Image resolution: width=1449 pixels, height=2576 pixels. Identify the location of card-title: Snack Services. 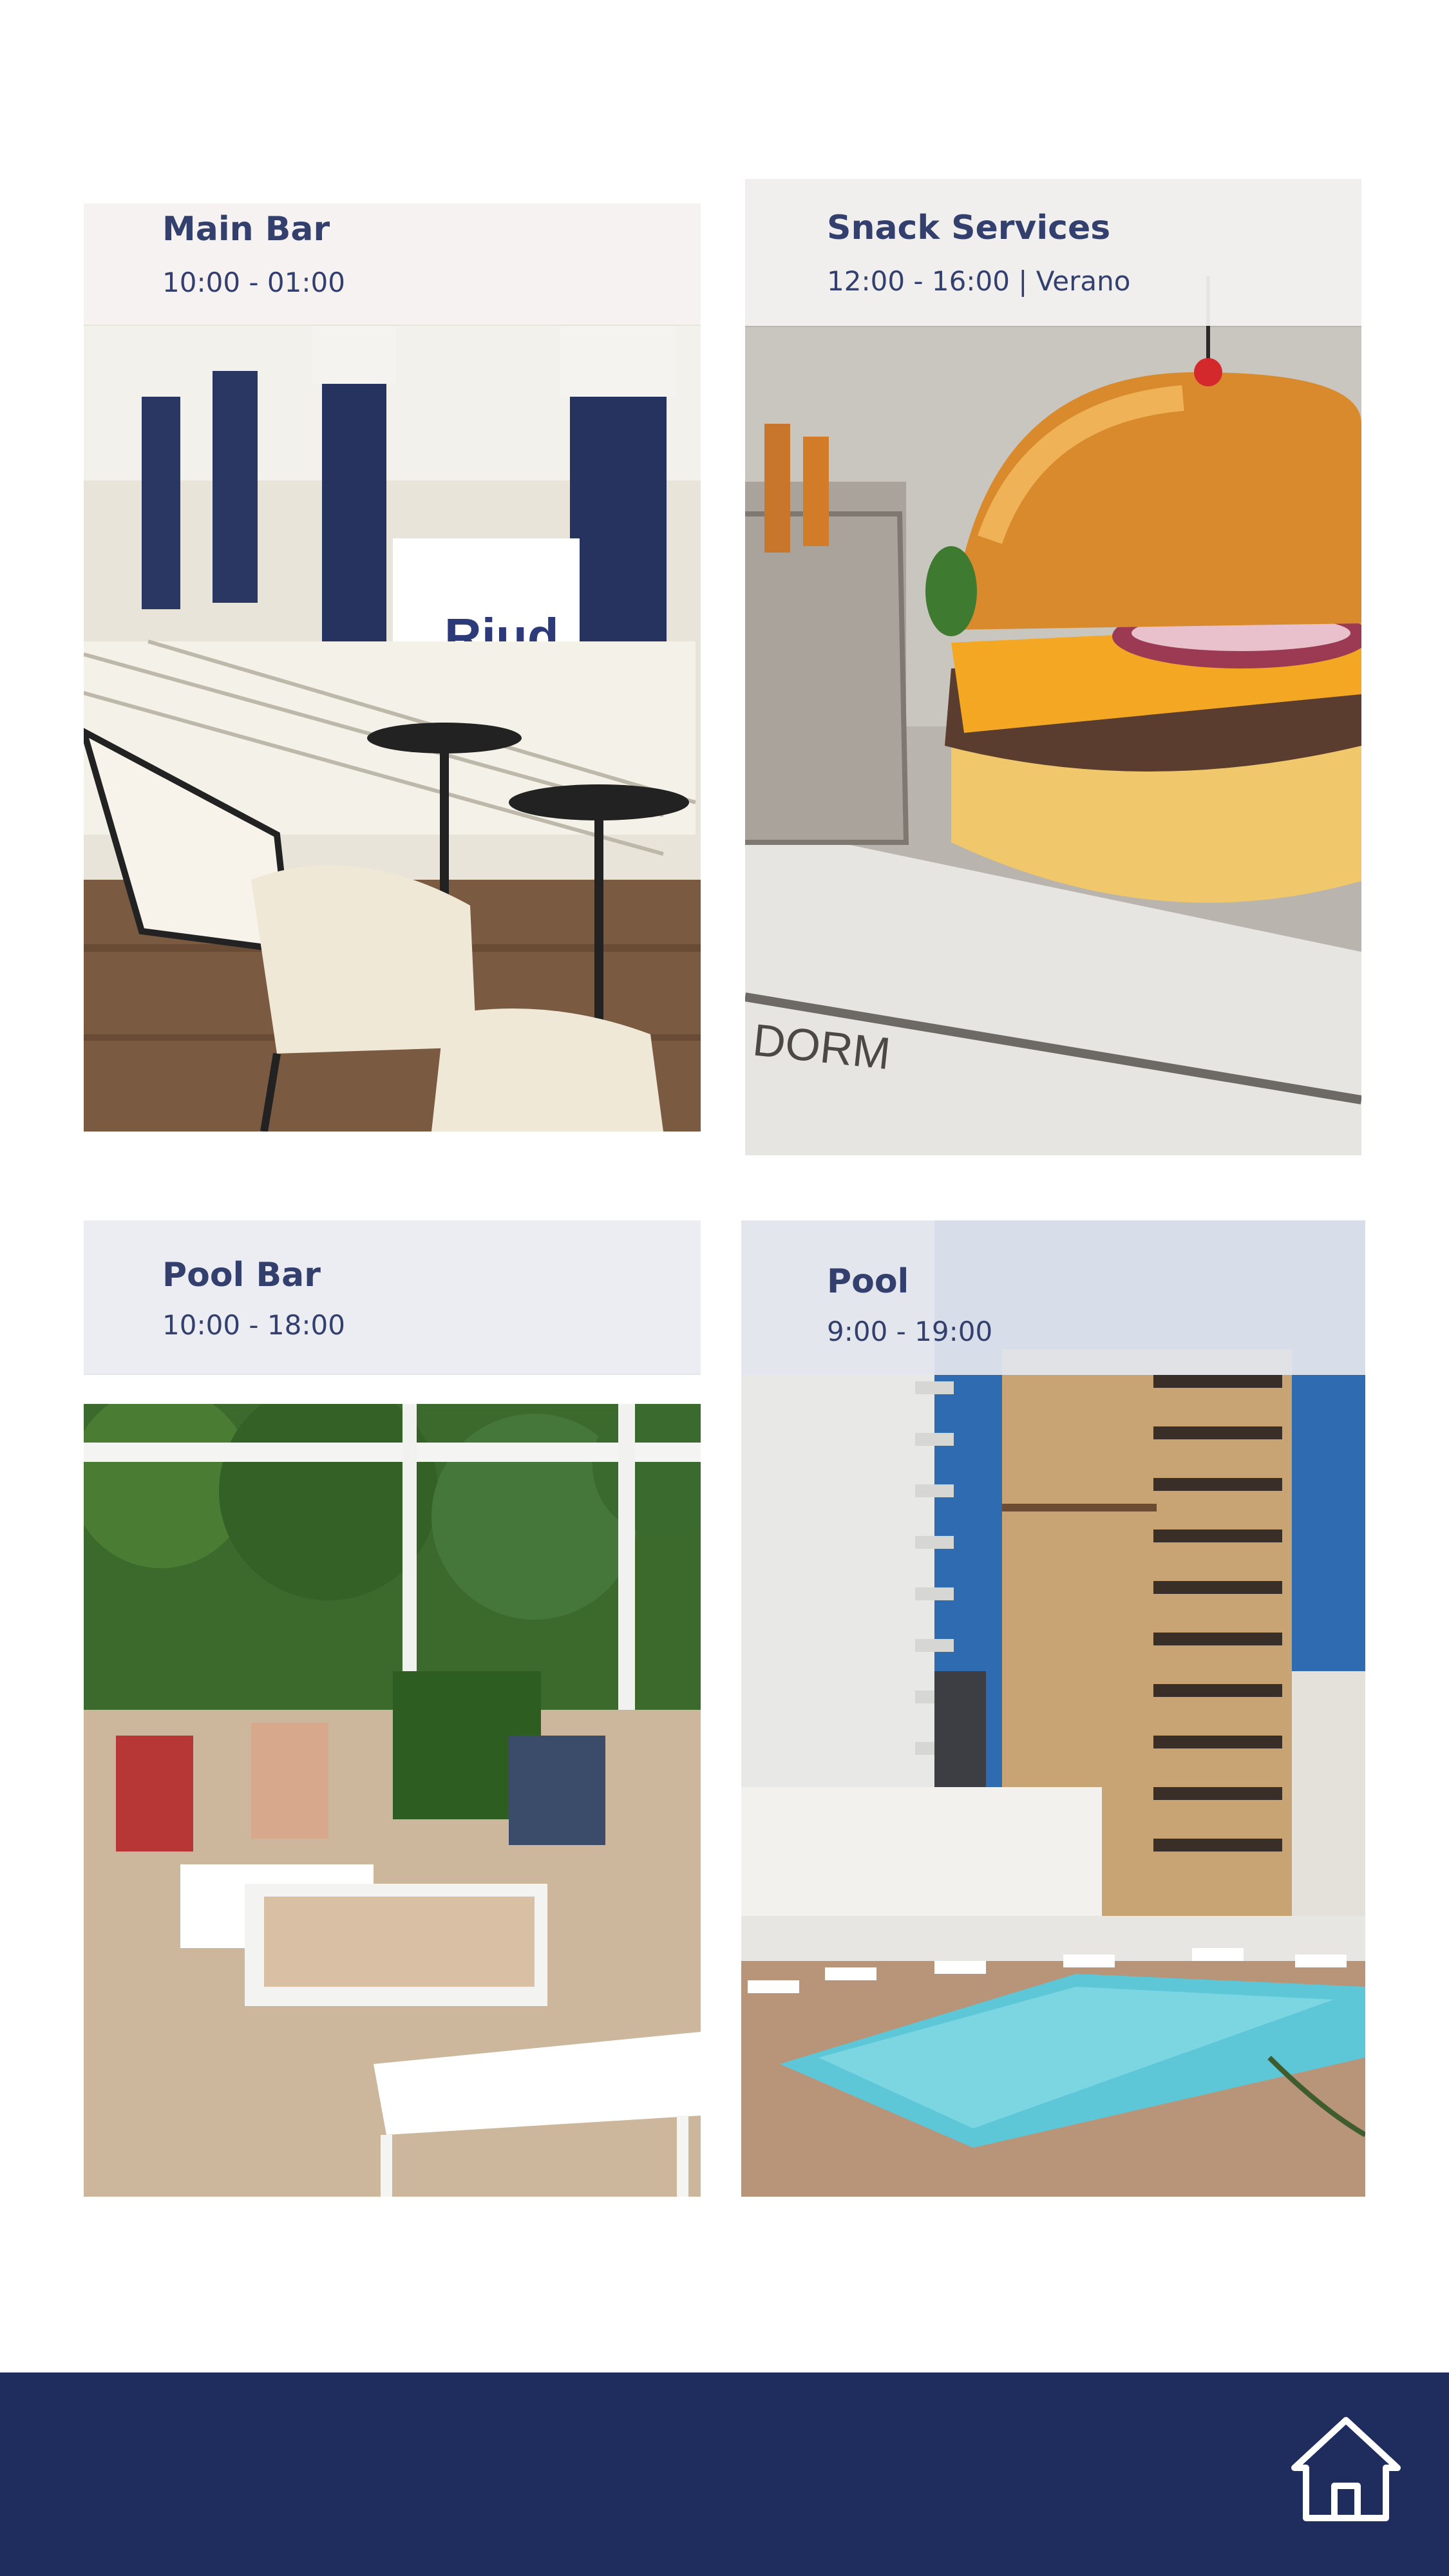
(969, 228).